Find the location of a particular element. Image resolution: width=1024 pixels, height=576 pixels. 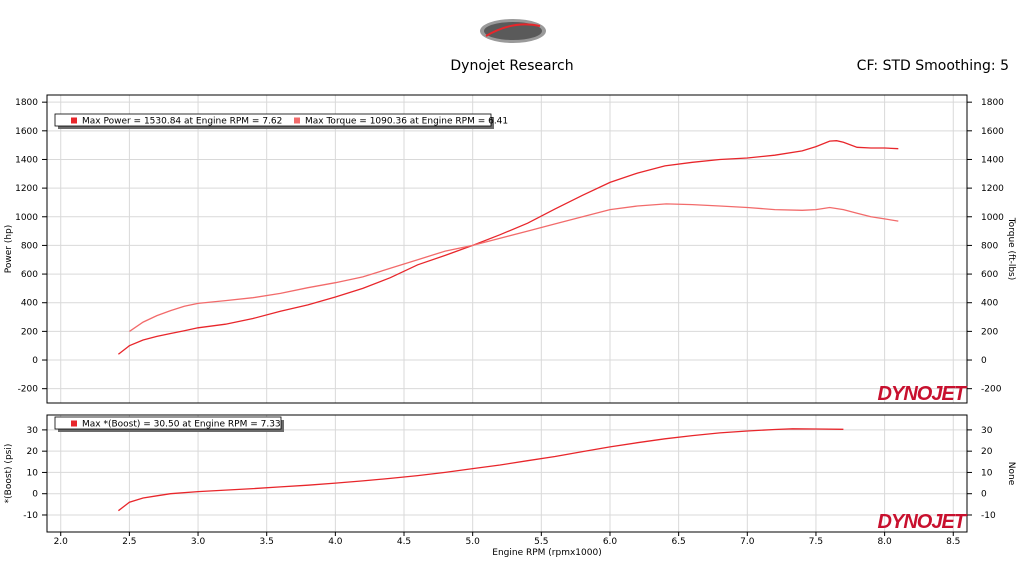

x-tick-label: 6.5 is located at coordinates (678, 542).